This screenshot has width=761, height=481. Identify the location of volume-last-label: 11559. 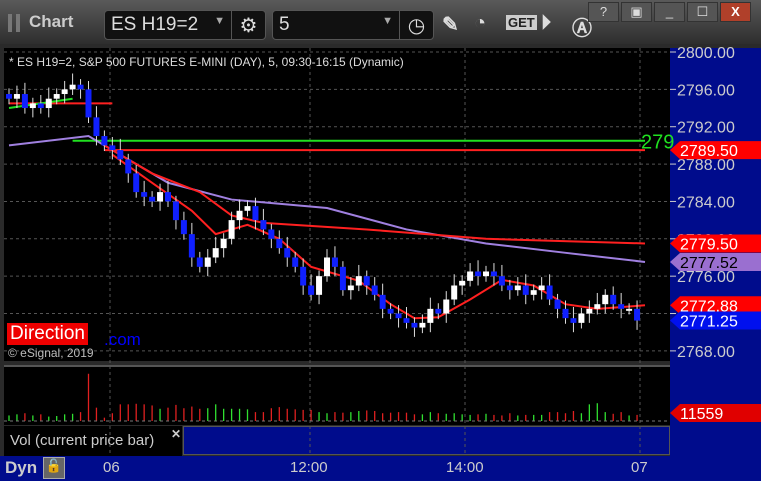
(701, 414).